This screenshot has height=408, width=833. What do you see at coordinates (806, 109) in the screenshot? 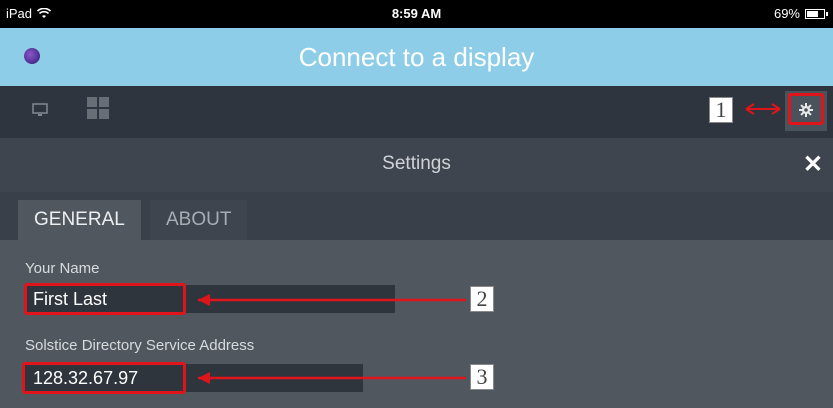
I see `gear-highlight-box` at bounding box center [806, 109].